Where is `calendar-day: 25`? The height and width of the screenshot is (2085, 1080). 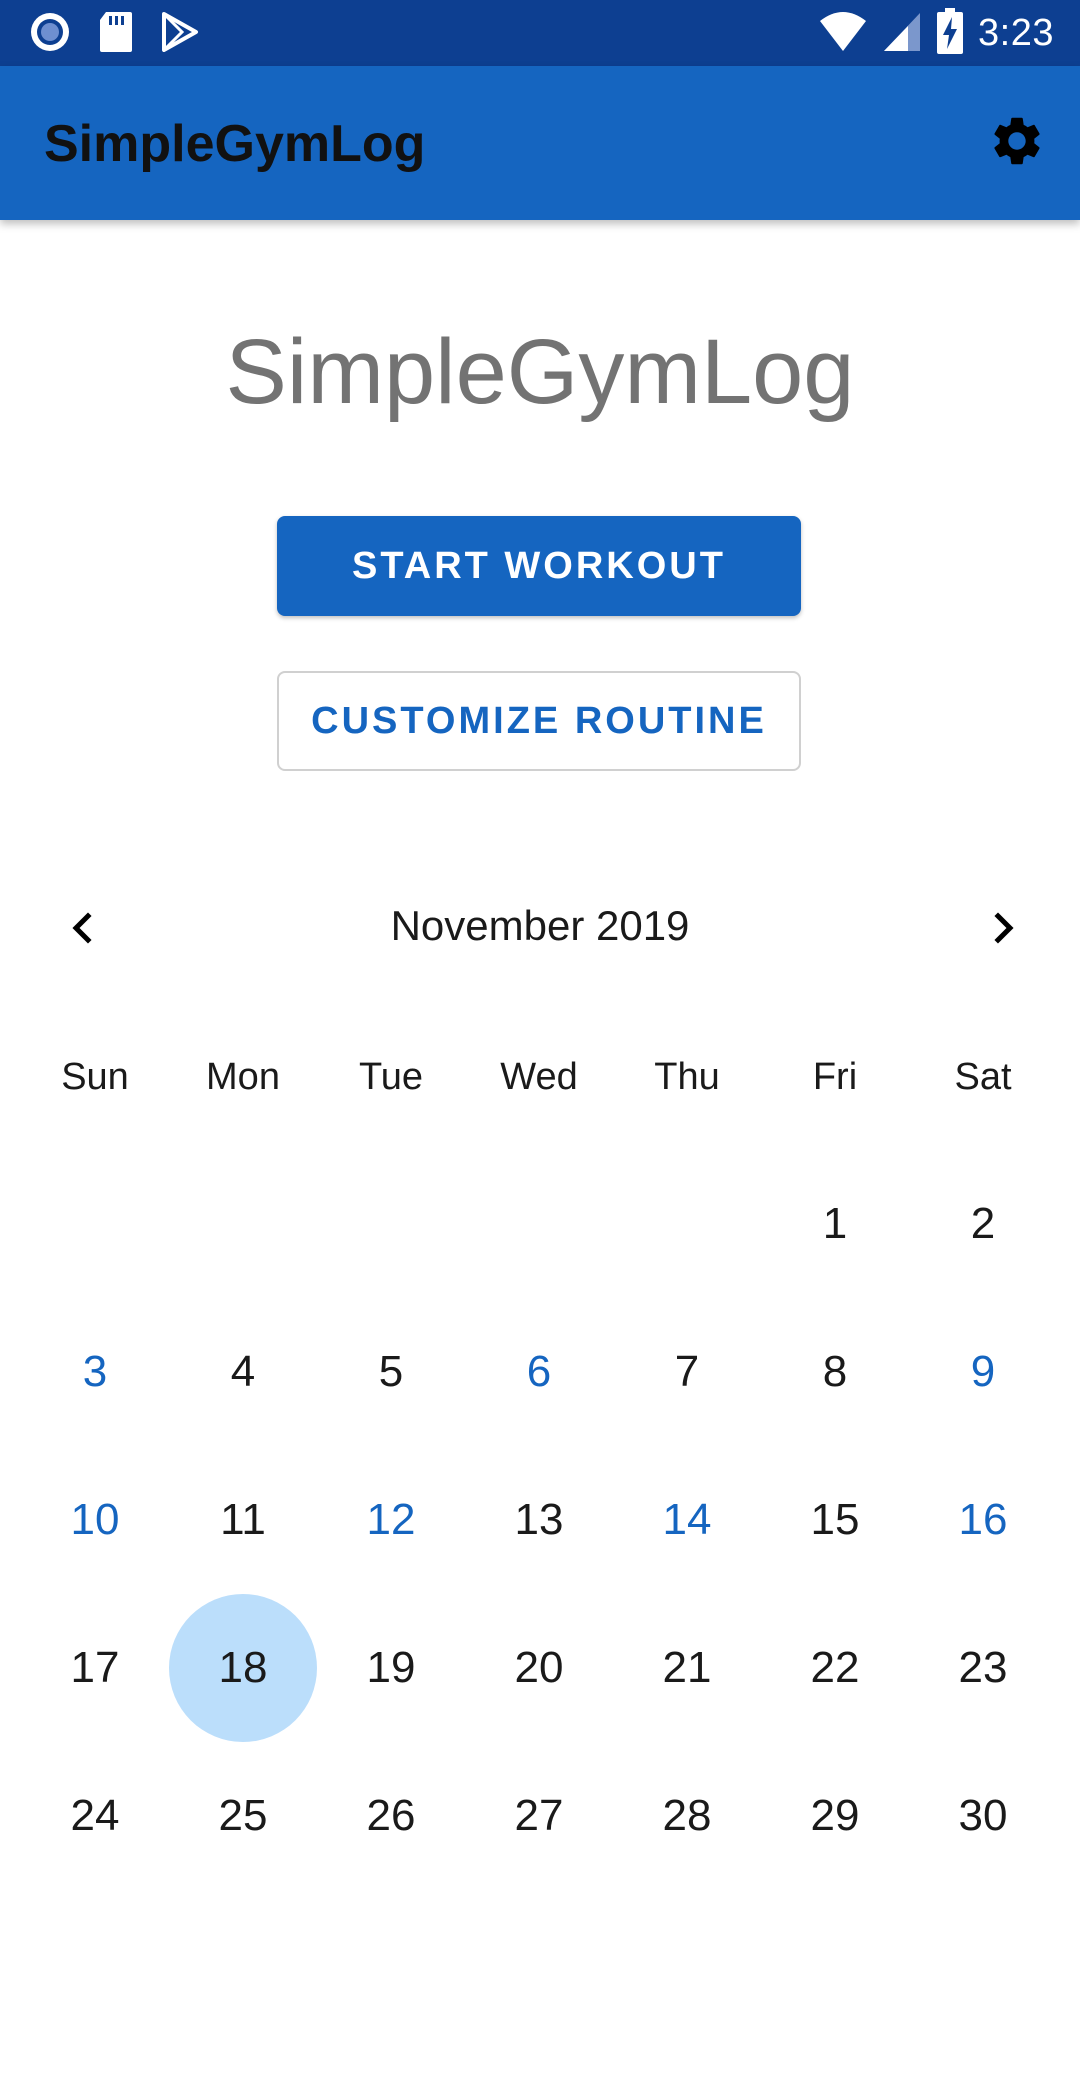
calendar-day: 25 is located at coordinates (243, 1816).